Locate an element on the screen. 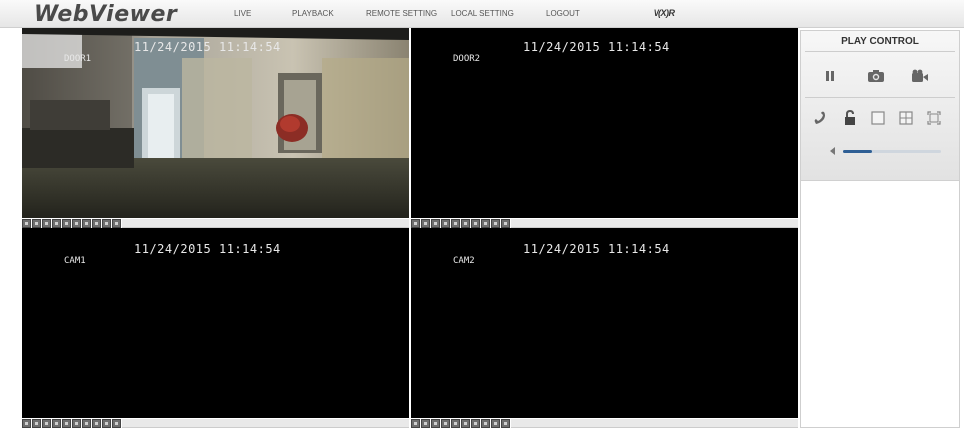  cell-toolbar-cam1 is located at coordinates (215, 423).